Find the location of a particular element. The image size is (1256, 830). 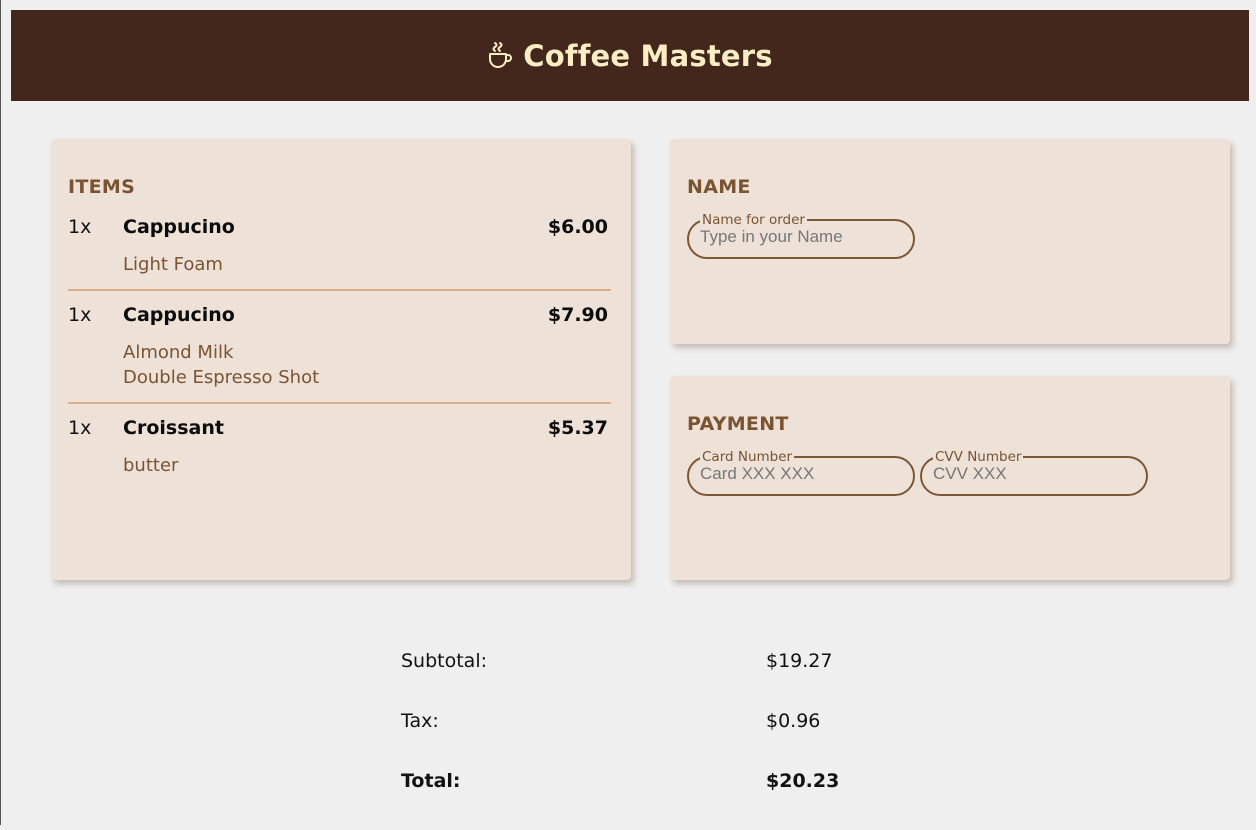

item-options: Almond Milk Double Espresso Shot is located at coordinates (339, 365).